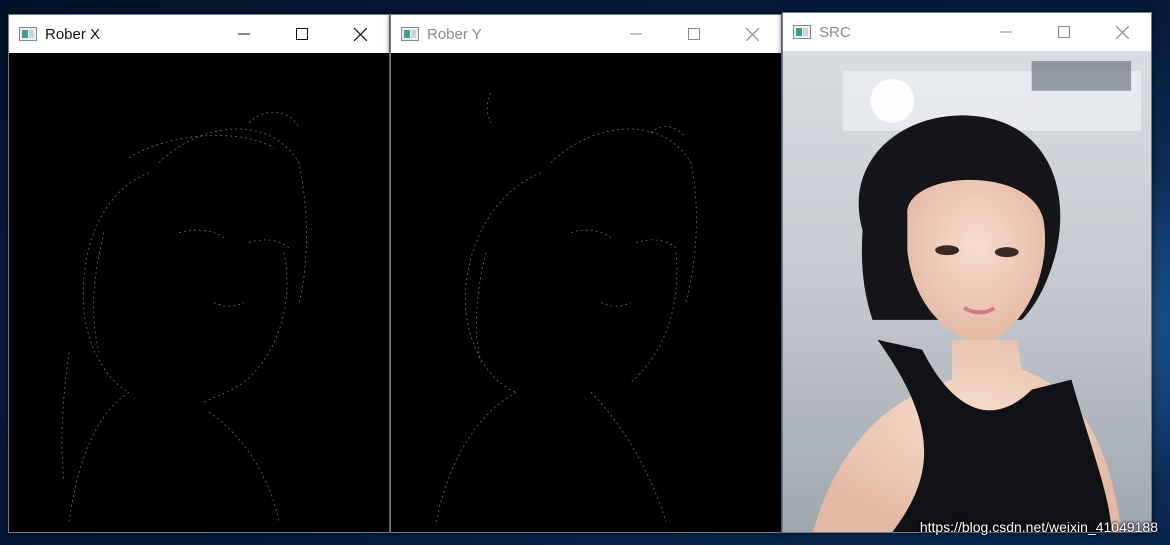  I want to click on titlebar: Rober X, so click(199, 34).